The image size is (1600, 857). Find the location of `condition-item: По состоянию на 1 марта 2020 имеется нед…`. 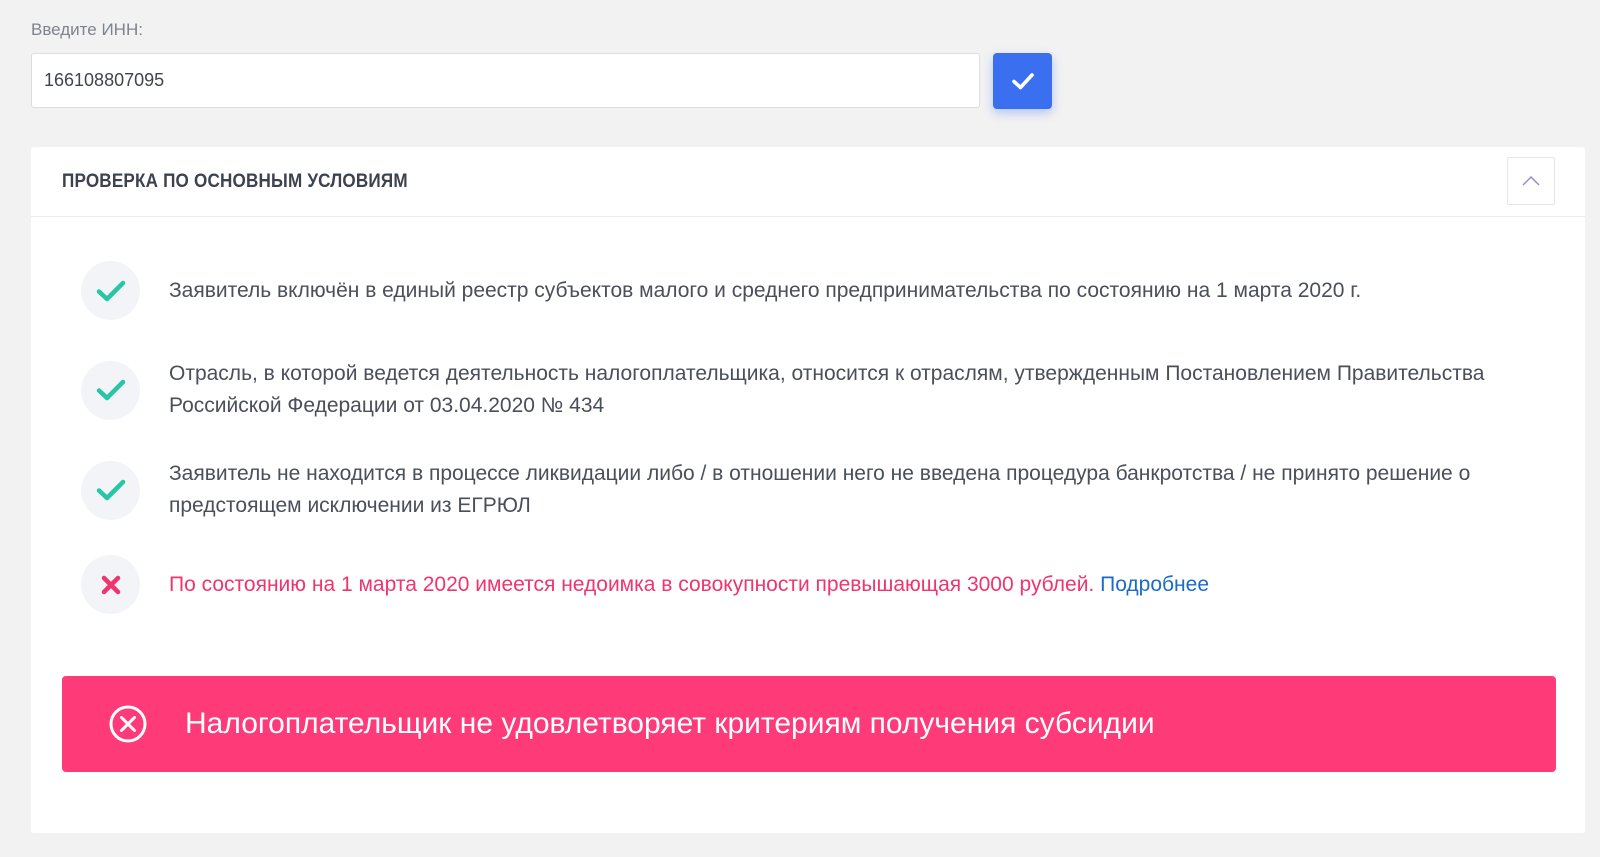

condition-item: По состоянию на 1 марта 2020 имеется нед… is located at coordinates (801, 584).